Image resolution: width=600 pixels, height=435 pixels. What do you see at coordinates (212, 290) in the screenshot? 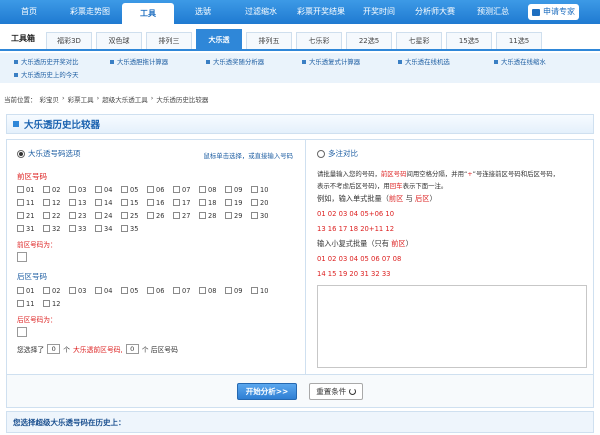
I see `back-number-checkbox: 08` at bounding box center [212, 290].